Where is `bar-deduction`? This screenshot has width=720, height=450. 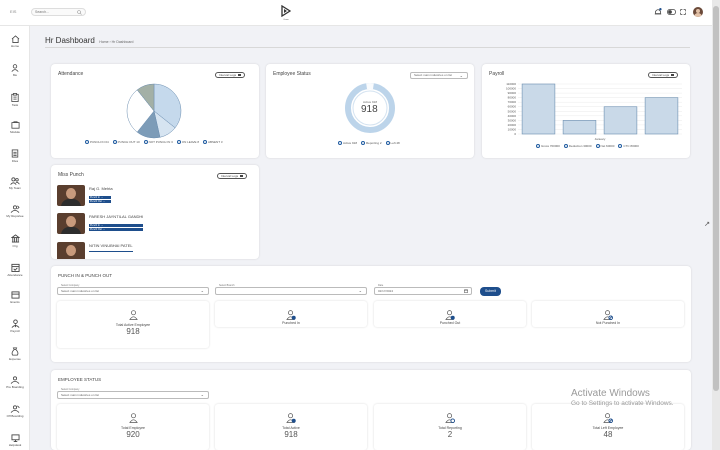
bar-deduction is located at coordinates (579, 127).